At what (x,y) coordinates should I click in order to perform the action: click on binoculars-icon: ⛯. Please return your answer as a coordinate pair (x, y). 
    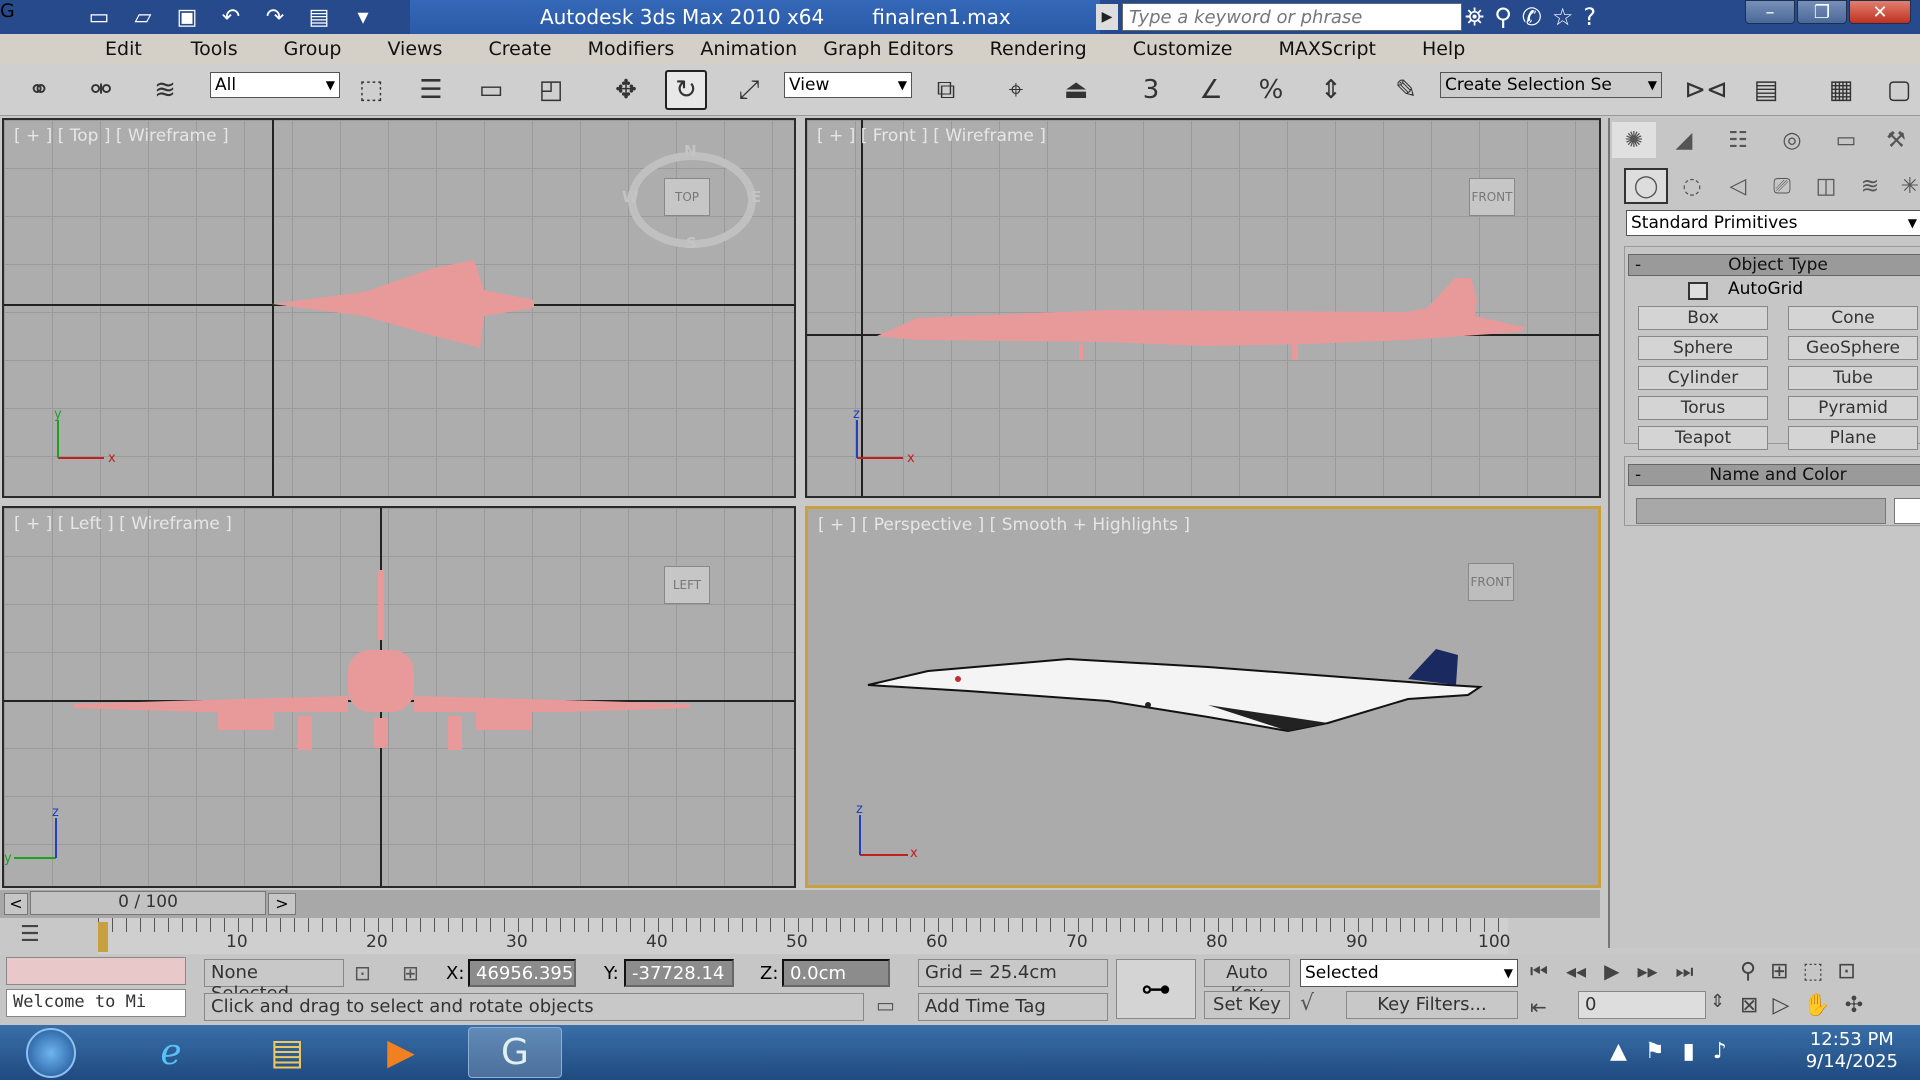
    Looking at the image, I should click on (1474, 17).